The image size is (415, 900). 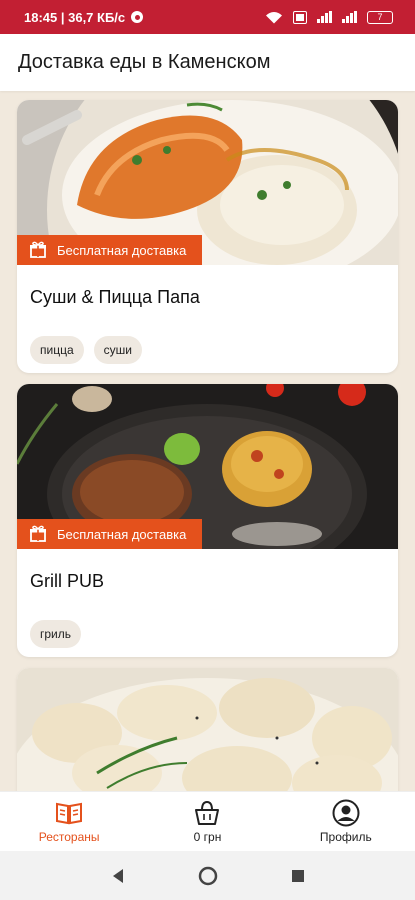 I want to click on tag-list: пицца суши, so click(x=207, y=342).